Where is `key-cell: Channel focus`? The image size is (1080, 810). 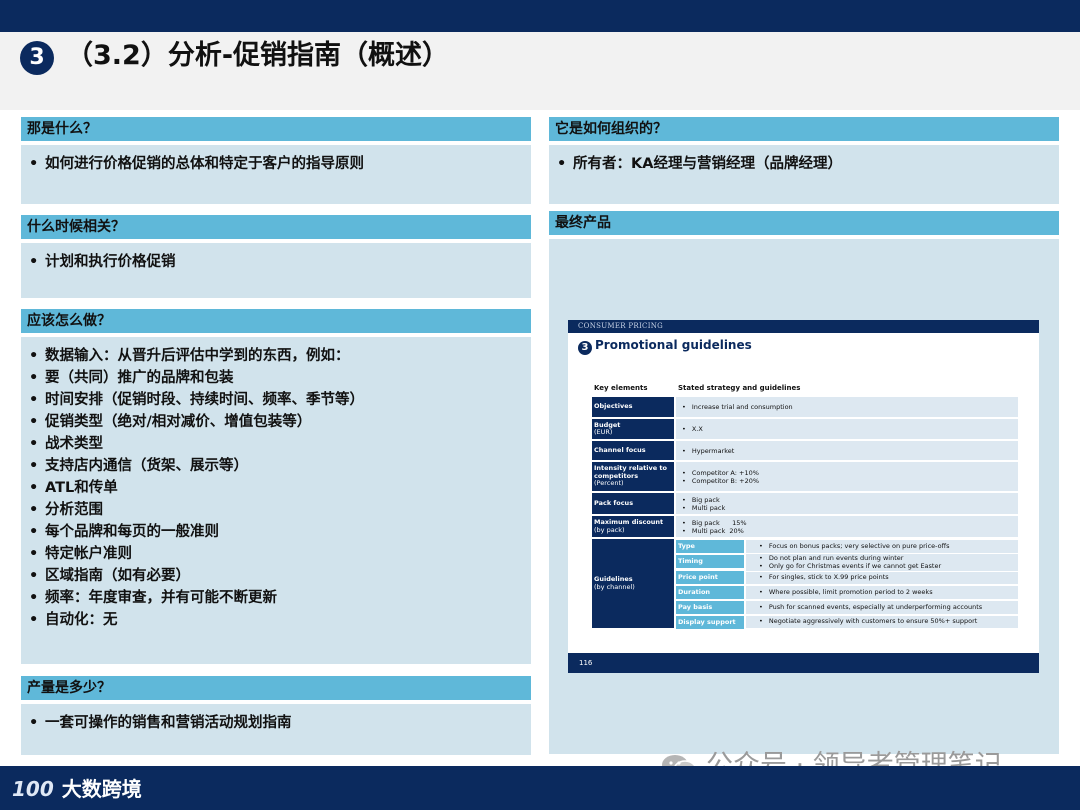
key-cell: Channel focus is located at coordinates (633, 450).